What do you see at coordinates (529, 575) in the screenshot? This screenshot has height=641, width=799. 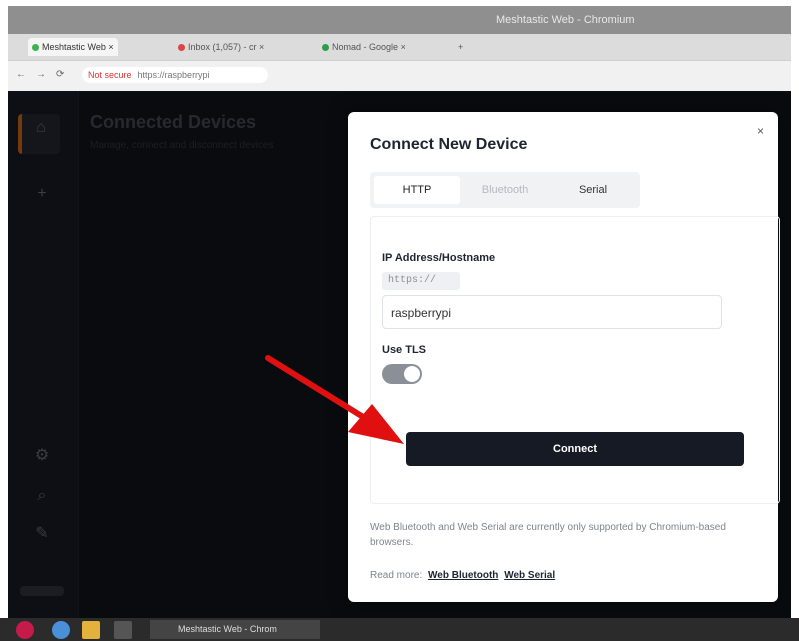 I see `web-serial-link: Web Serial` at bounding box center [529, 575].